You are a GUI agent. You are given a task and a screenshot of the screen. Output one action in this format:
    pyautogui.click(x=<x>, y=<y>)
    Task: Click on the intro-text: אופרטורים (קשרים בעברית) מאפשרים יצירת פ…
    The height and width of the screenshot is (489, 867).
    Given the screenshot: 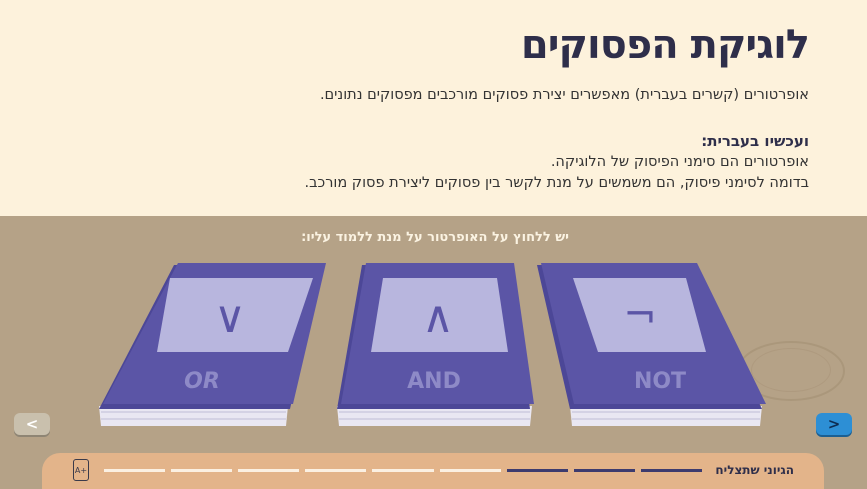 What is the action you would take?
    pyautogui.click(x=564, y=95)
    